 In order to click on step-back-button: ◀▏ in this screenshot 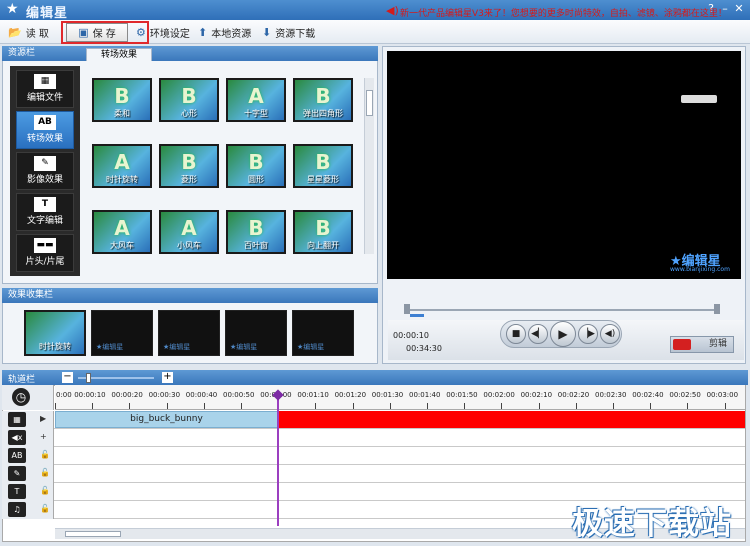, I will do `click(538, 334)`.